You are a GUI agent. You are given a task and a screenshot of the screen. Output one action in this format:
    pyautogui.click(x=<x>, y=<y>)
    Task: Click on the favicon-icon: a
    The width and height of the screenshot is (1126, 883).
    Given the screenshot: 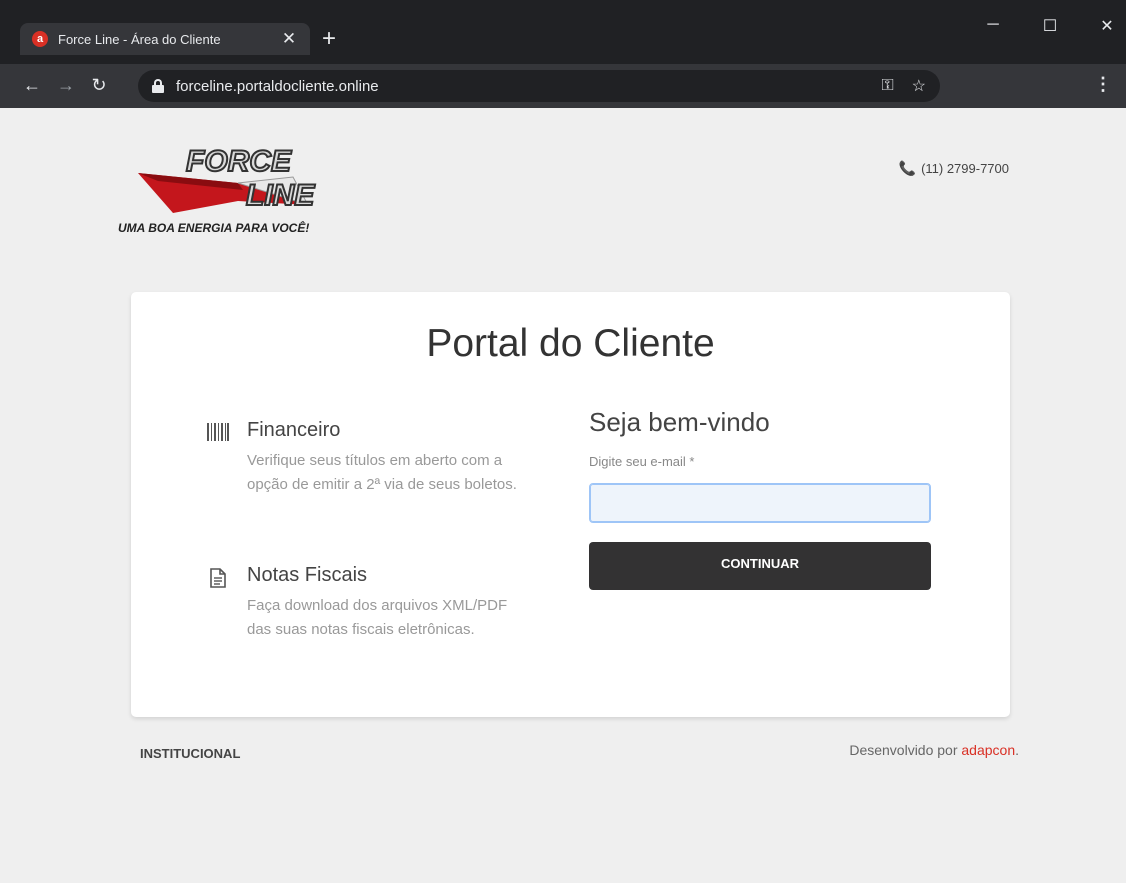 What is the action you would take?
    pyautogui.click(x=40, y=39)
    